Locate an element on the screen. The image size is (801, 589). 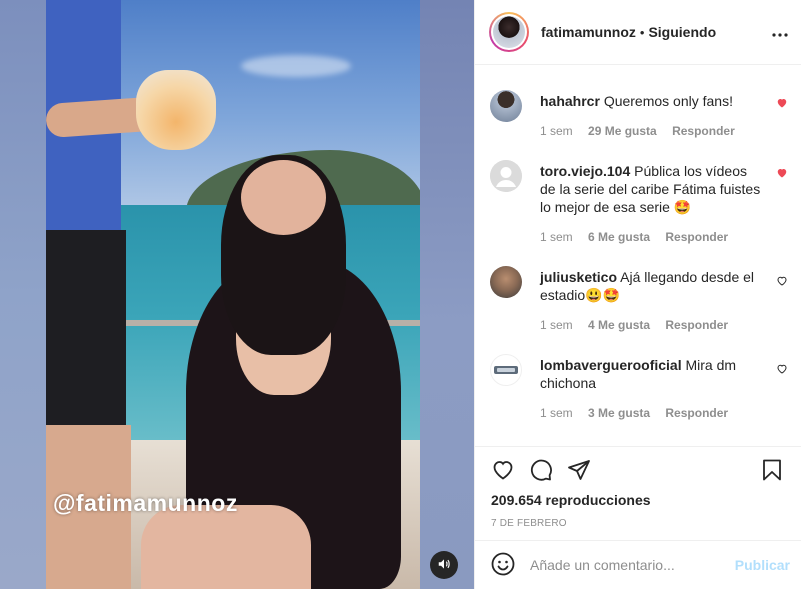
publish-button: Publicar is located at coordinates (762, 565).